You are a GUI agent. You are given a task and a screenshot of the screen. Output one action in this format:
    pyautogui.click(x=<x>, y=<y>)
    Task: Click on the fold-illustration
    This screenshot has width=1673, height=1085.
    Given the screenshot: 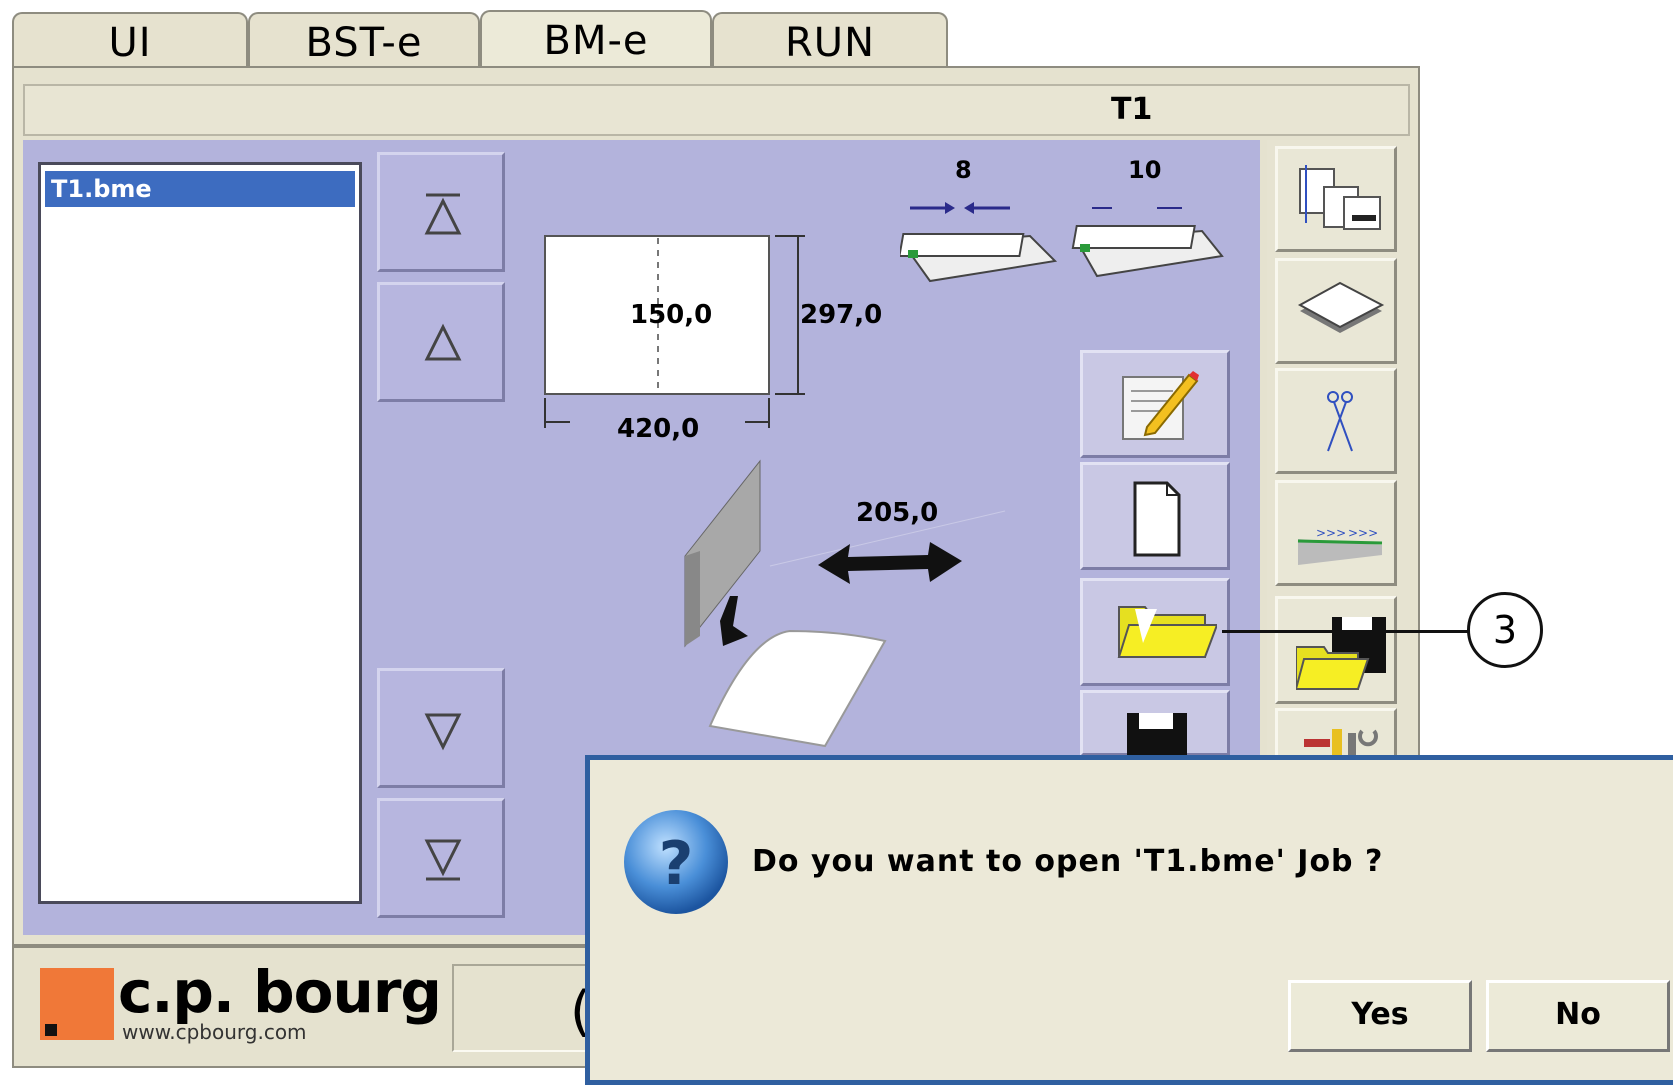 What is the action you would take?
    pyautogui.click(x=845, y=603)
    